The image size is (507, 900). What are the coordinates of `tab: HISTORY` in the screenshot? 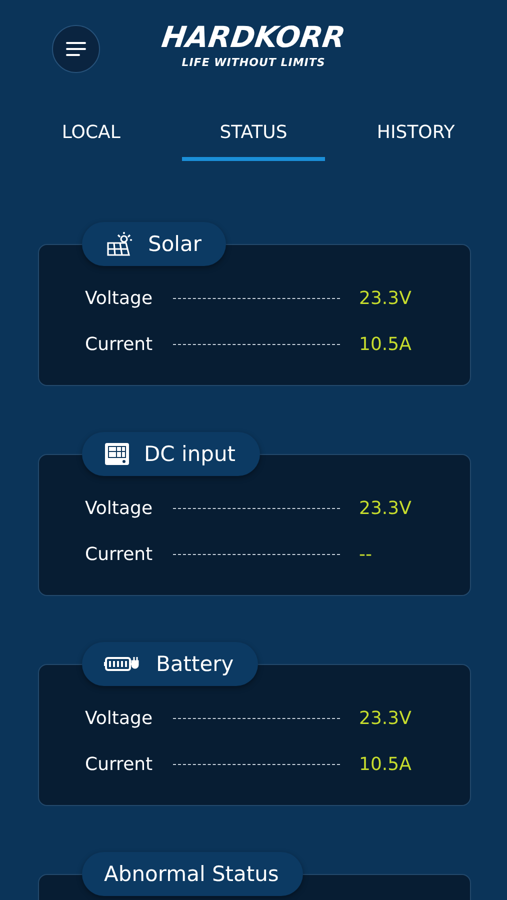 It's located at (415, 123).